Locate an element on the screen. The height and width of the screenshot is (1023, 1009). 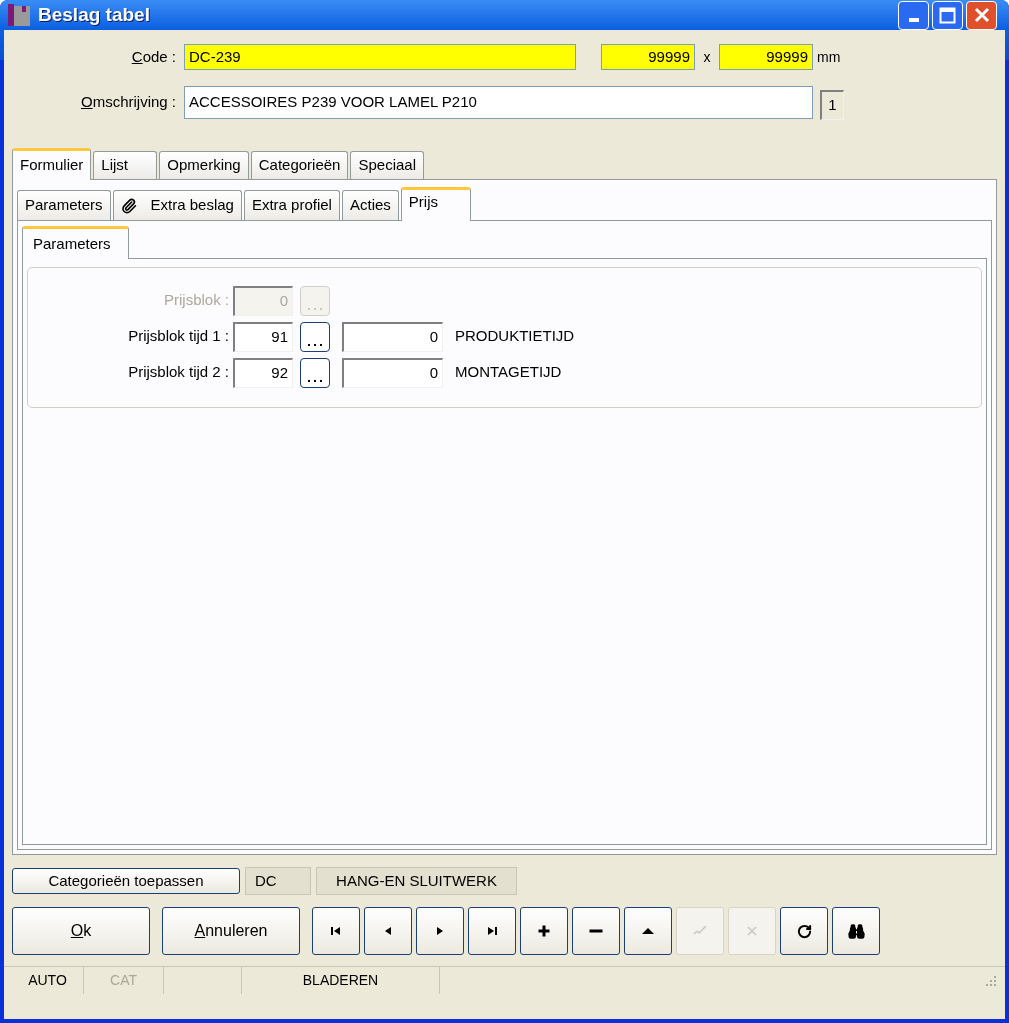
plus-icon is located at coordinates (544, 931).